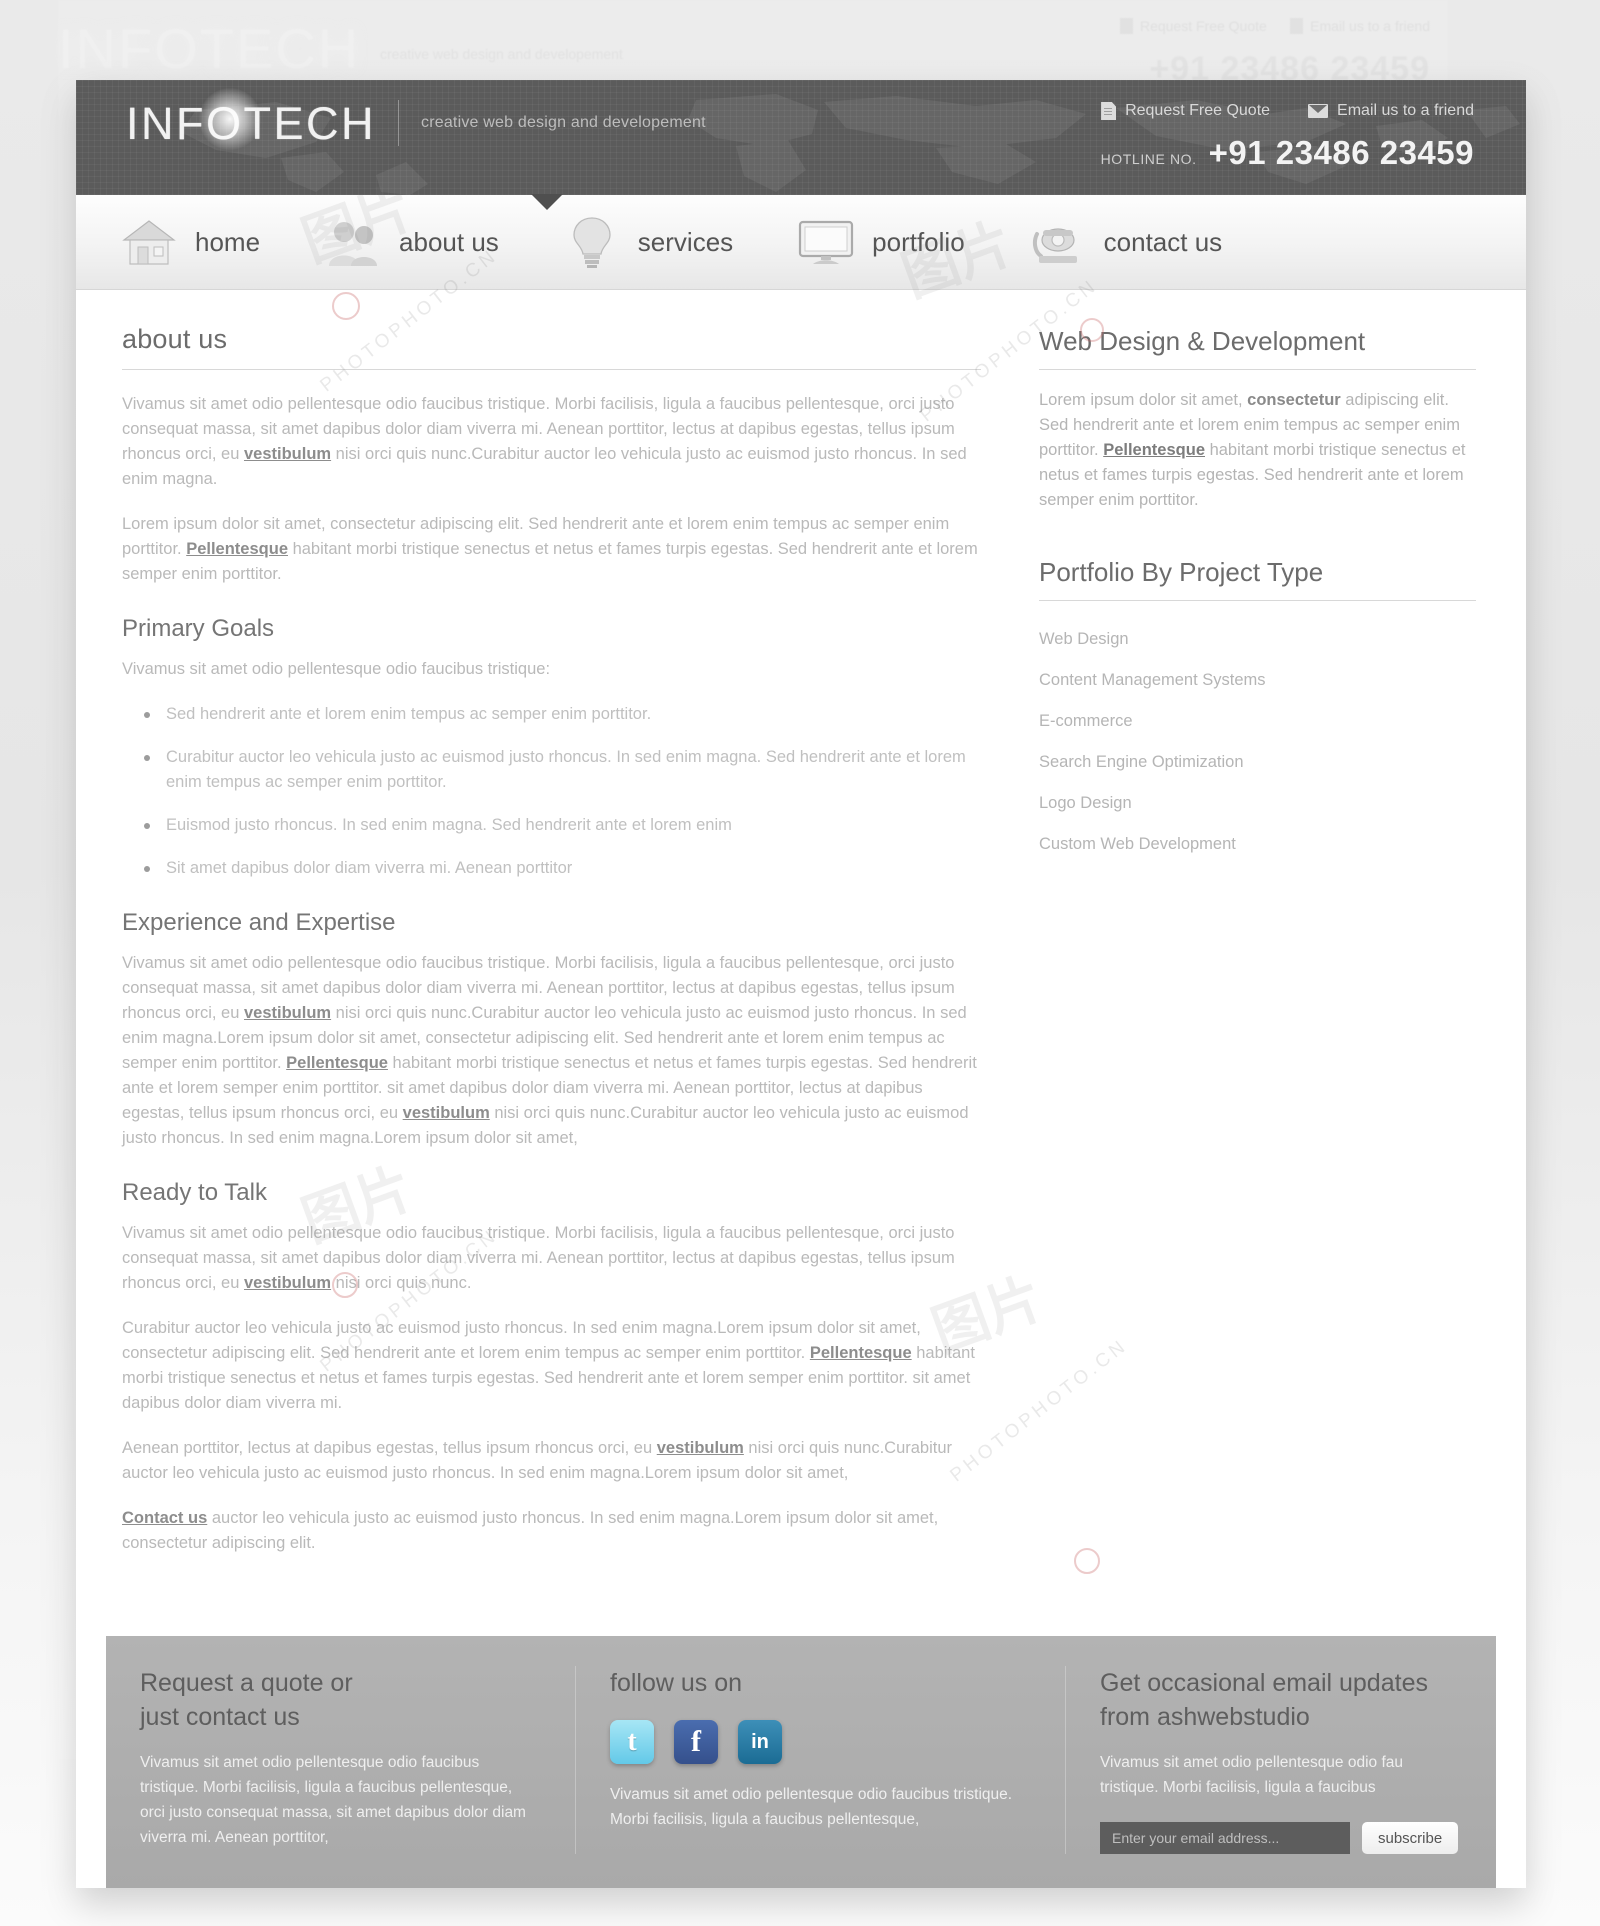 This screenshot has width=1600, height=1926. Describe the element at coordinates (1163, 241) in the screenshot. I see `nav-label-contact-us: contact us` at that location.